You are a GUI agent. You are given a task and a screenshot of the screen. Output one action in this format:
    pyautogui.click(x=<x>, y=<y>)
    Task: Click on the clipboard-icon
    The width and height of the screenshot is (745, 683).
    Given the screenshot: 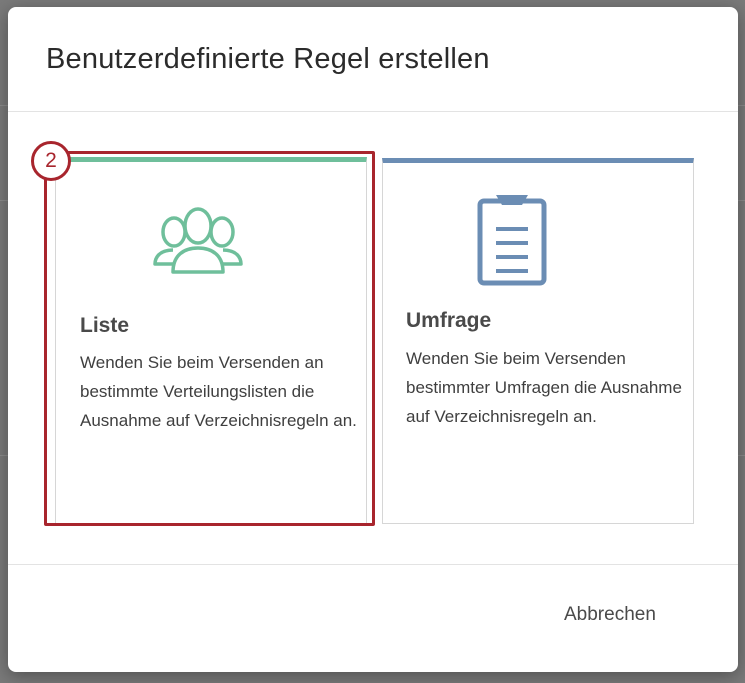 What is the action you would take?
    pyautogui.click(x=512, y=240)
    